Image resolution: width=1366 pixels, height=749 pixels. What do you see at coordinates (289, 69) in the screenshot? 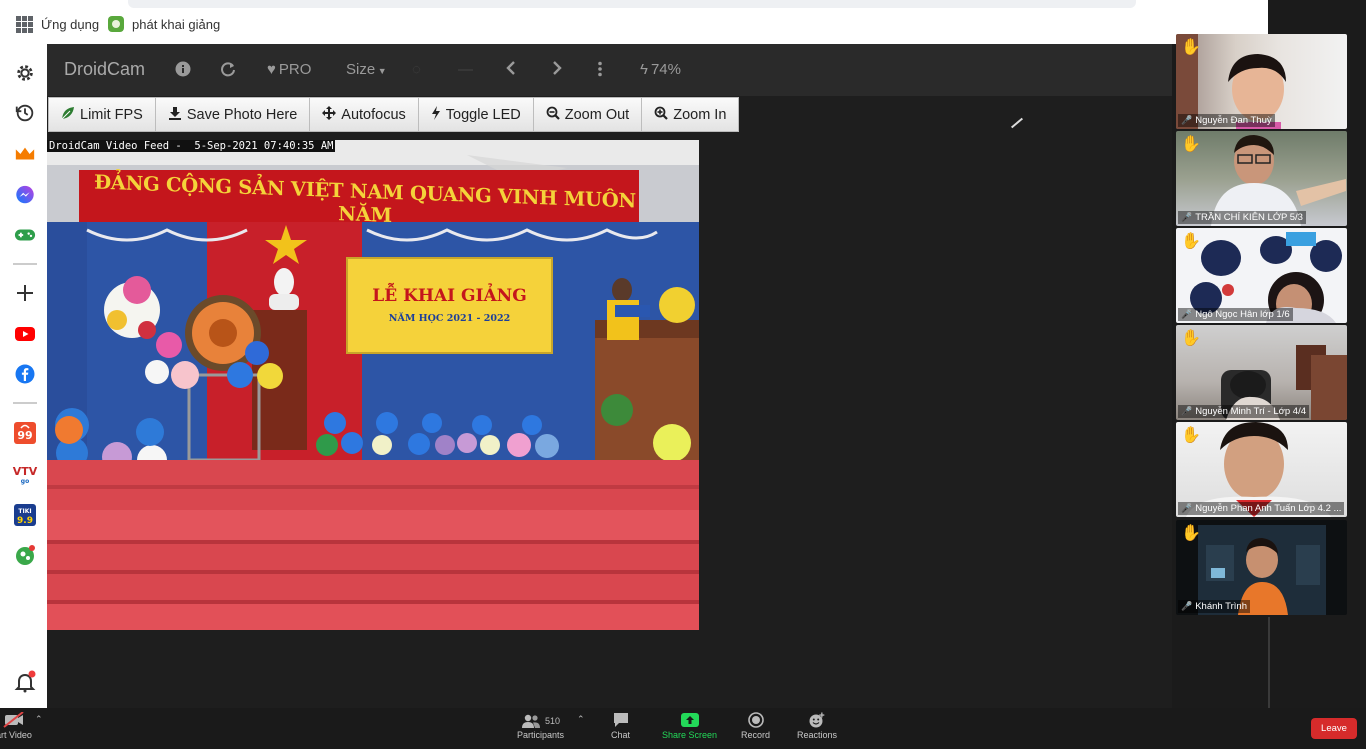
I see `pro-button: ♥ PRO` at bounding box center [289, 69].